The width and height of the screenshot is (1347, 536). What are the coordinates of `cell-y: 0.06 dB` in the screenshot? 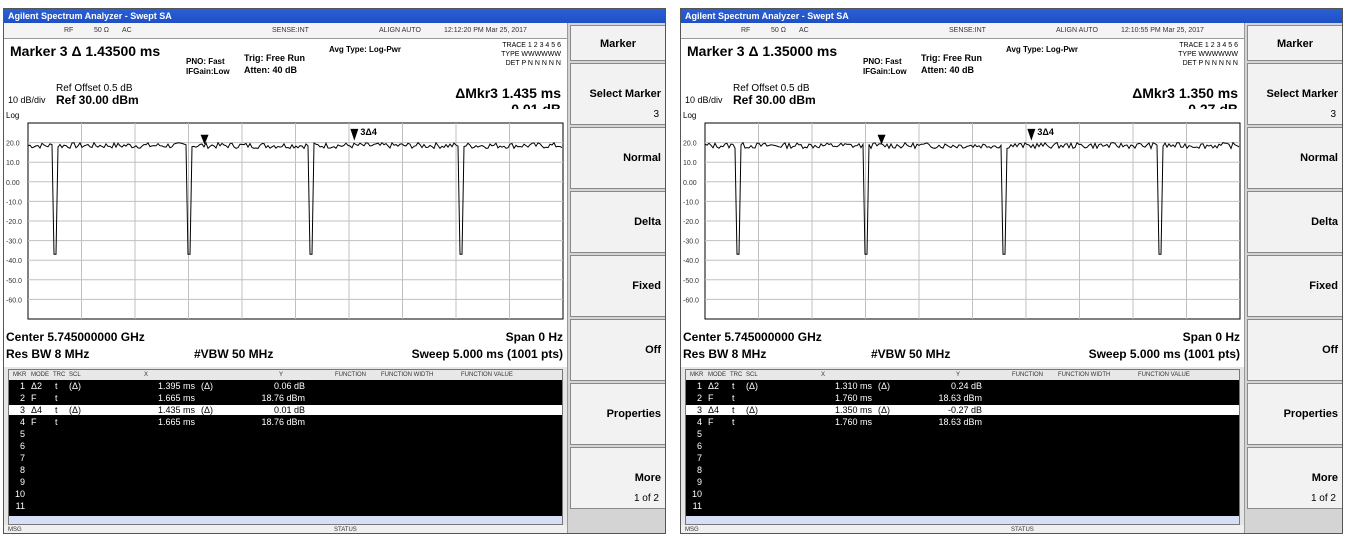 It's located at (289, 386).